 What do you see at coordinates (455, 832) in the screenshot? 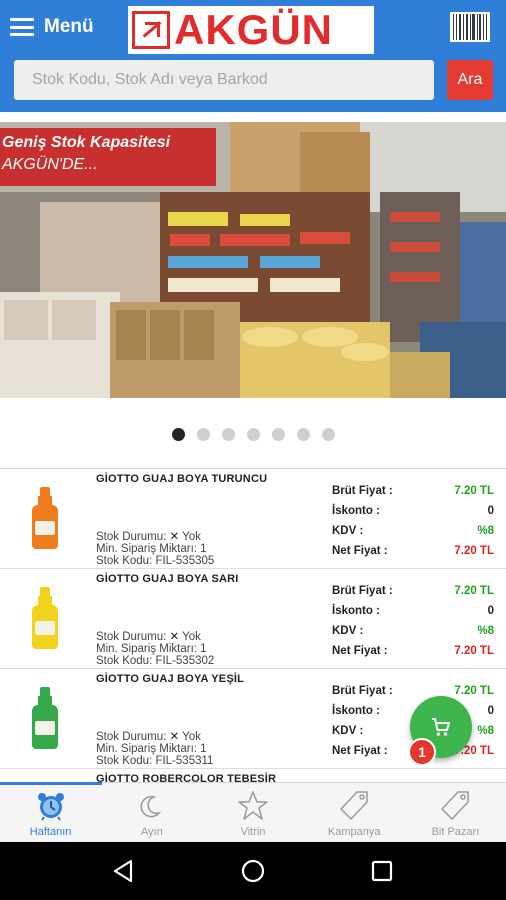
I see `tab-label: Bit Pazarı` at bounding box center [455, 832].